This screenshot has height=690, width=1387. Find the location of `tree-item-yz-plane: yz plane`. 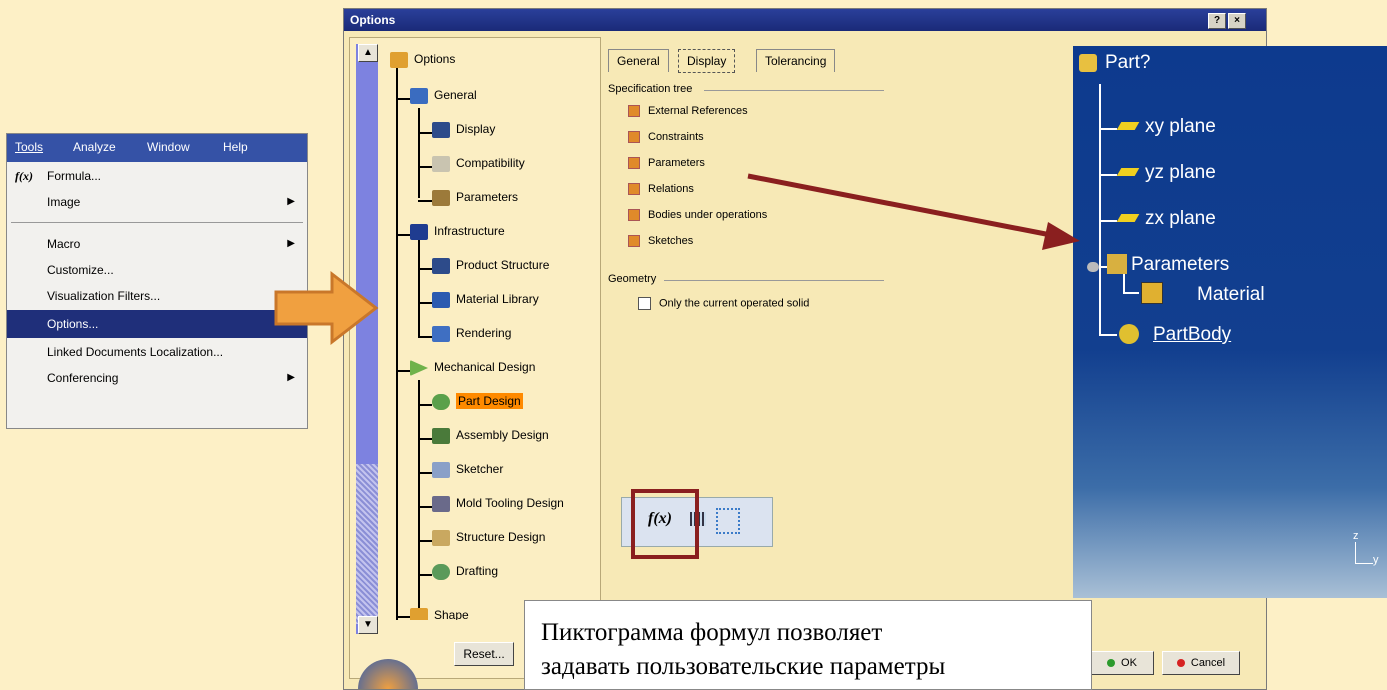

tree-item-yz-plane: yz plane is located at coordinates (1180, 173).